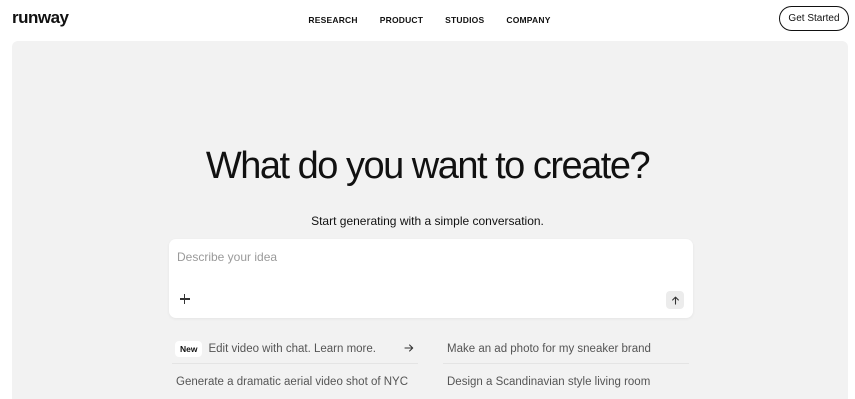  What do you see at coordinates (549, 348) in the screenshot?
I see `suggestion-text: Make an ad photo for my sneaker brand` at bounding box center [549, 348].